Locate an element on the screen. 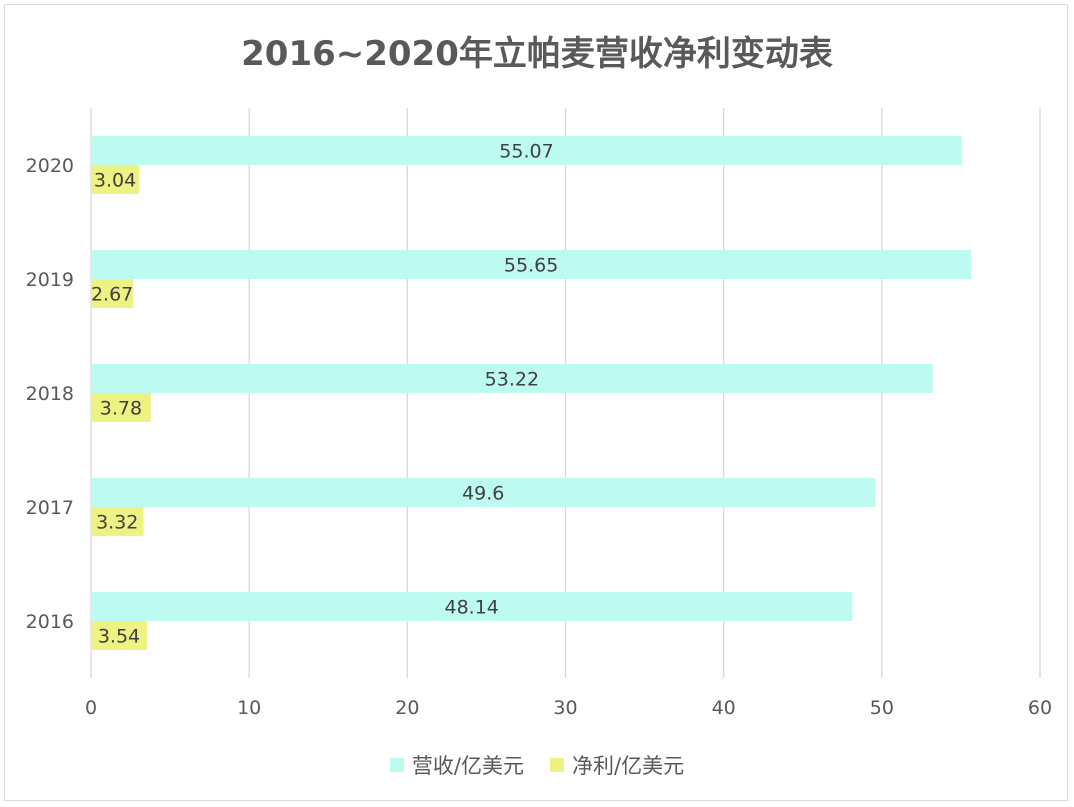 Image resolution: width=1074 pixels, height=807 pixels. data-label: 3.04 is located at coordinates (115, 181).